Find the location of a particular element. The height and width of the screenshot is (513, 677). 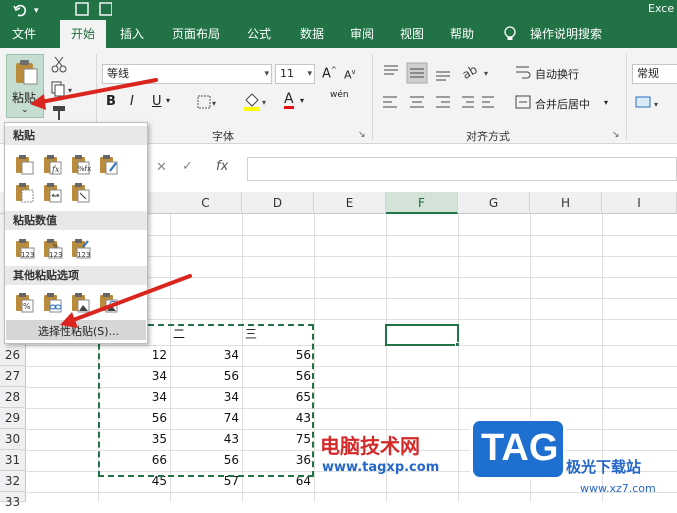

tag-logo: TAG is located at coordinates (518, 449).